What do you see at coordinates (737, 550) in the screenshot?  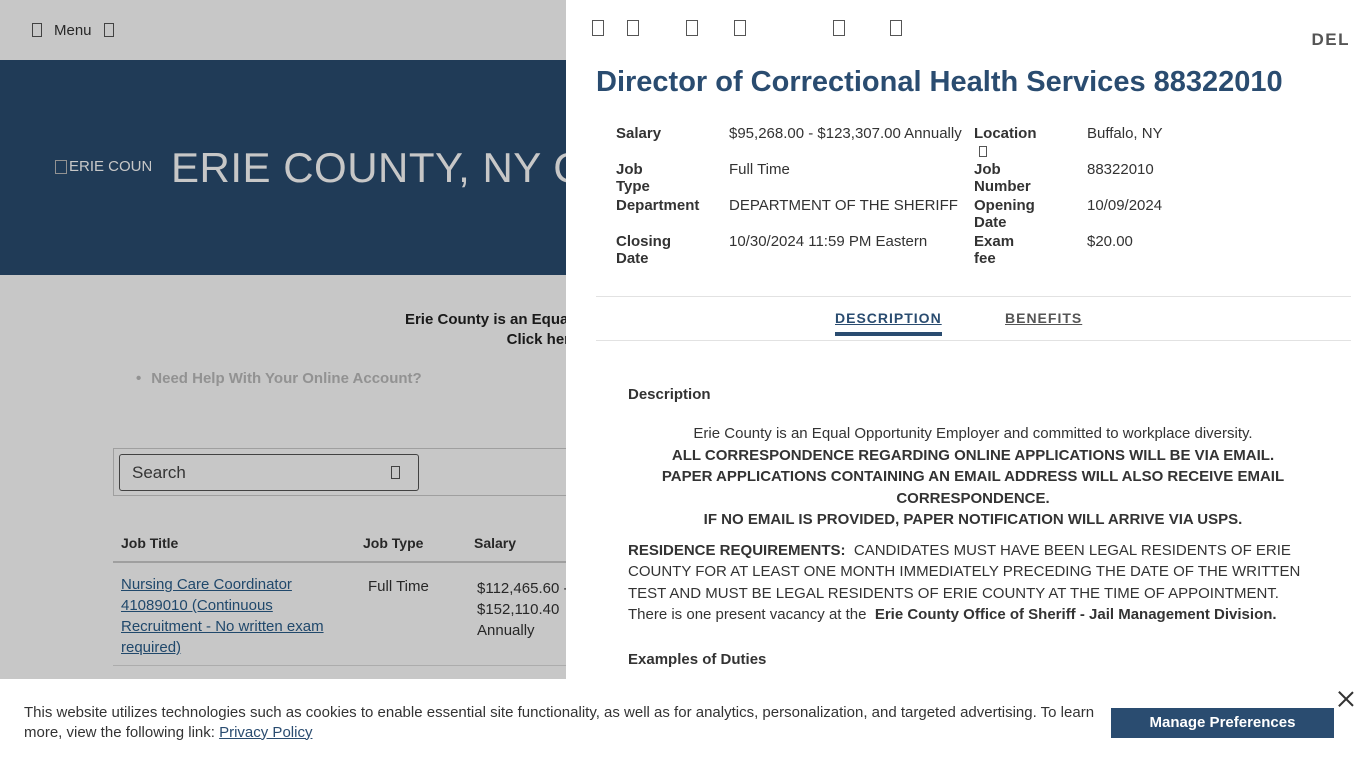 I see `residence-label: RESIDENCE REQUIREMENTS:` at bounding box center [737, 550].